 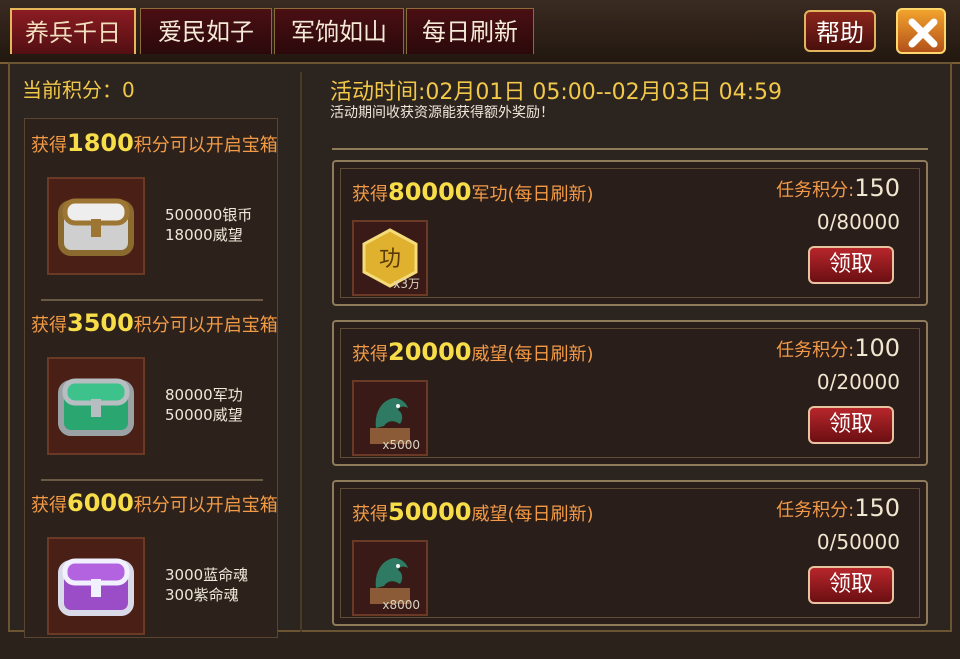 What do you see at coordinates (858, 382) in the screenshot?
I see `task-progress: 0/20000` at bounding box center [858, 382].